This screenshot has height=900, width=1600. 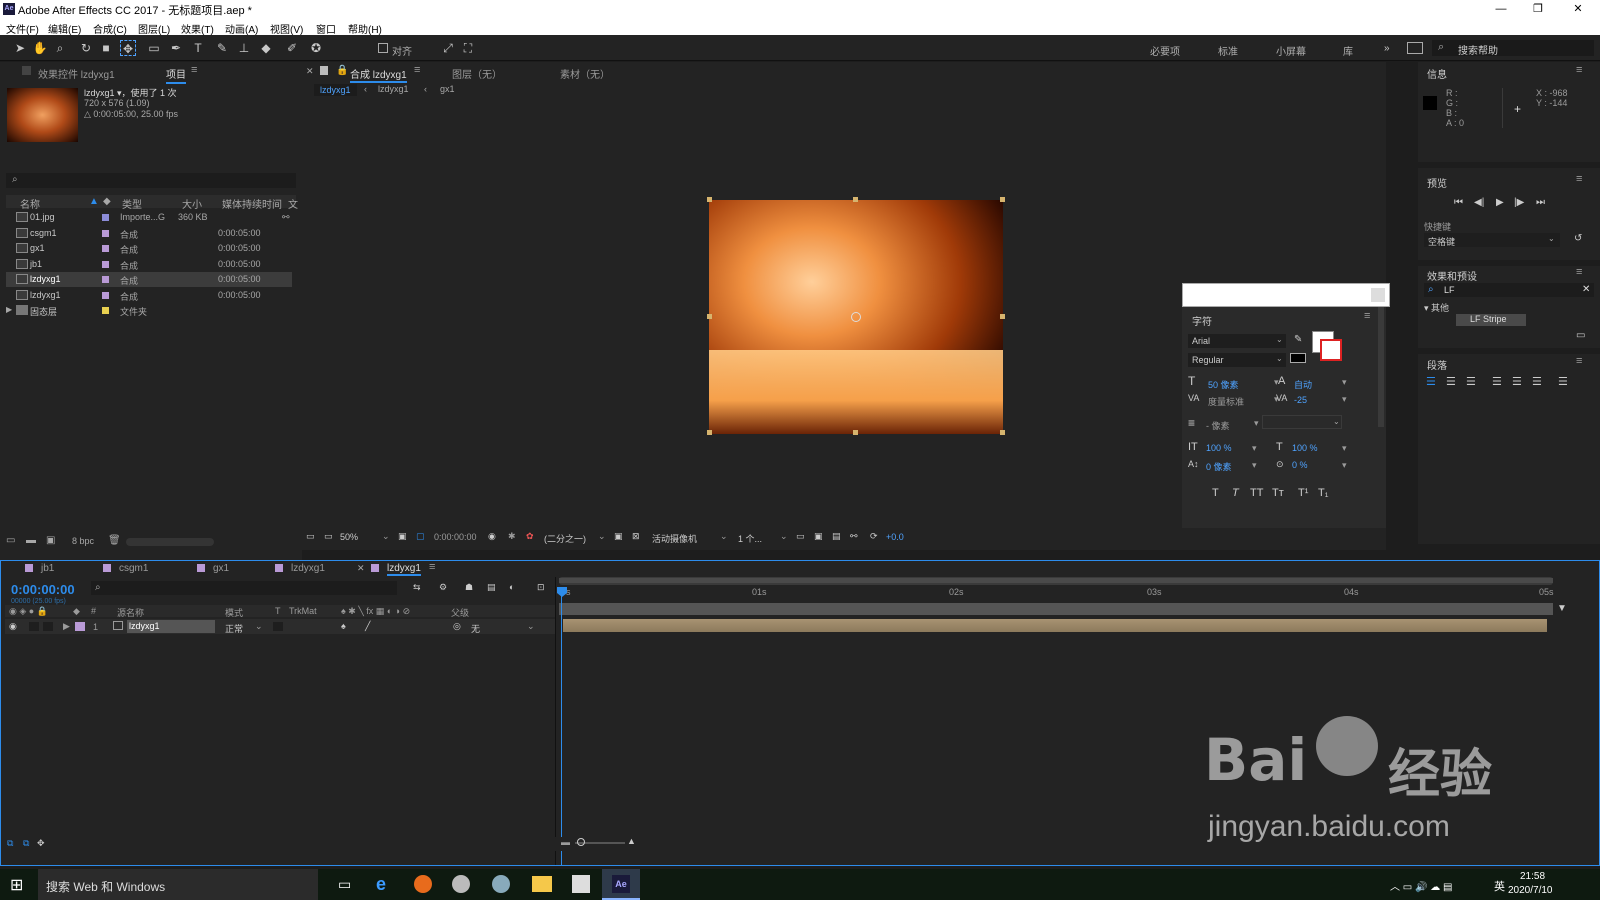 What do you see at coordinates (1226, 401) in the screenshot?
I see `kerning-value: 度量标准` at bounding box center [1226, 401].